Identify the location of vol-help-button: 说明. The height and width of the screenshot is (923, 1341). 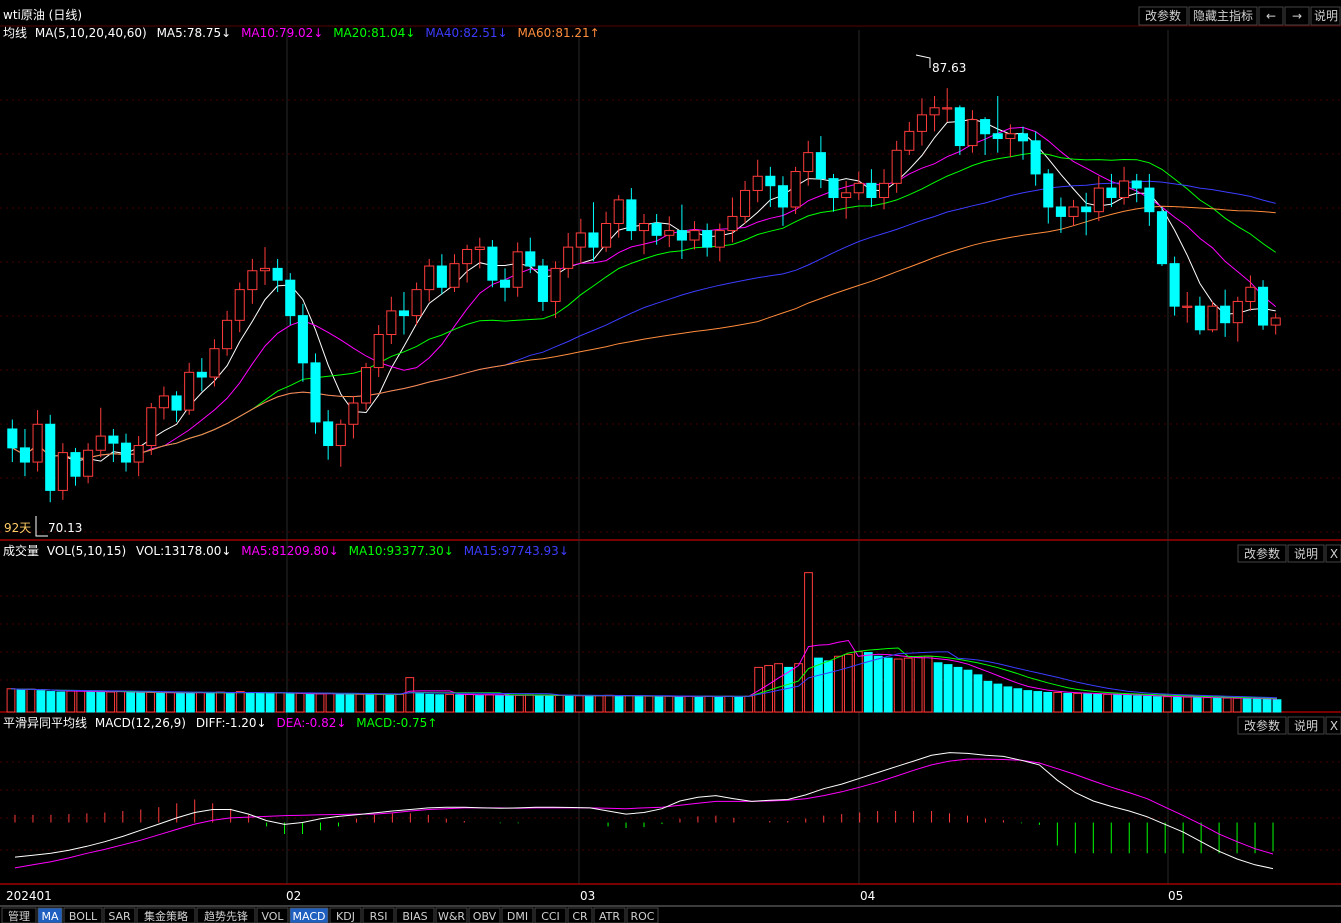
(1306, 553).